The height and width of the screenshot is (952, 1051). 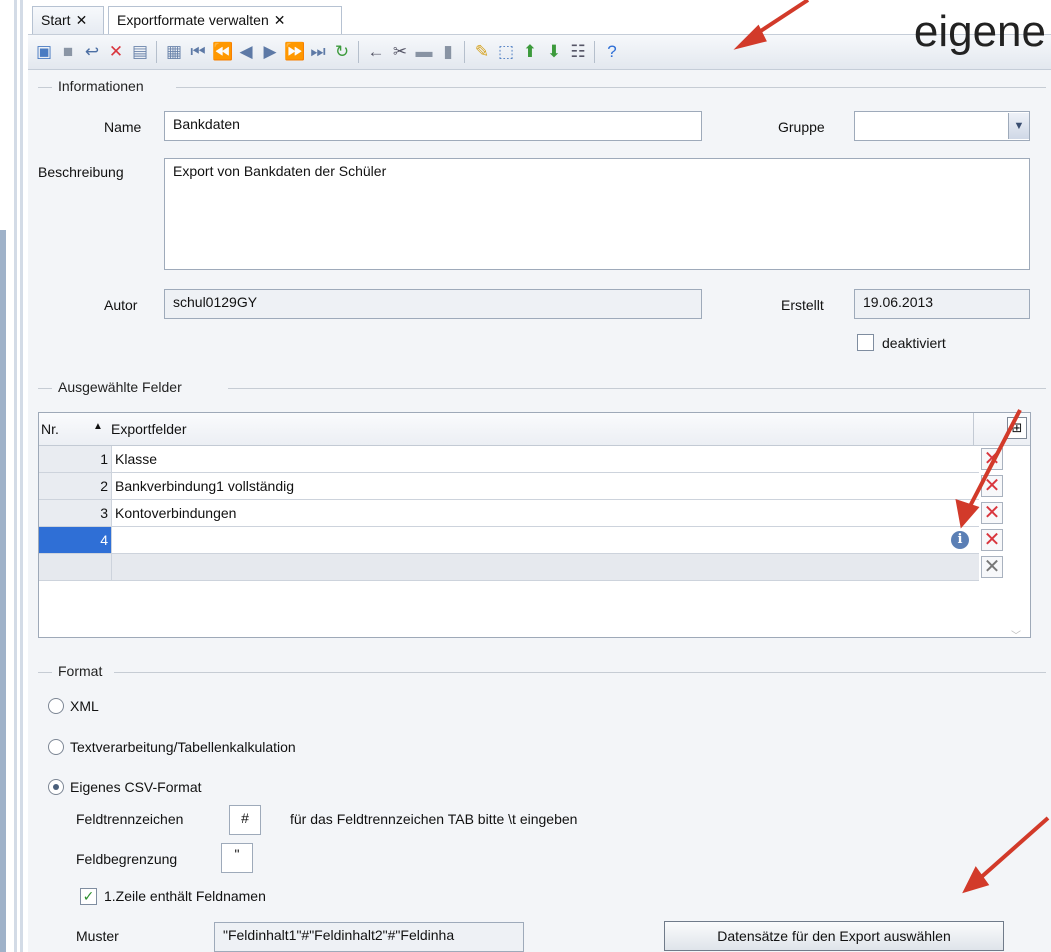 What do you see at coordinates (1013, 849) in the screenshot?
I see `arrow-button` at bounding box center [1013, 849].